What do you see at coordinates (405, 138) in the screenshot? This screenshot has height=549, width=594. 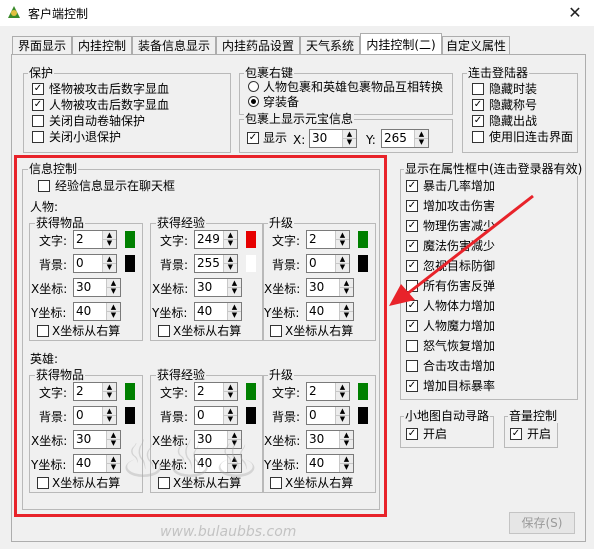 I see `ingot-y-spinner: 265 ▲ ▼` at bounding box center [405, 138].